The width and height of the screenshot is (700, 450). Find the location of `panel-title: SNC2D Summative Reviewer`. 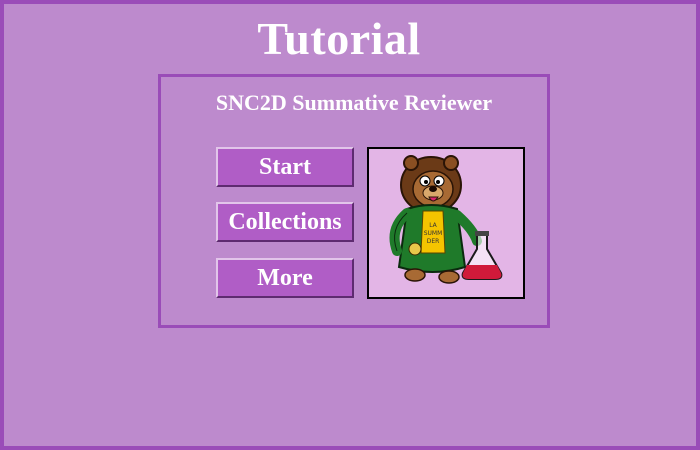

panel-title: SNC2D Summative Reviewer is located at coordinates (354, 102).